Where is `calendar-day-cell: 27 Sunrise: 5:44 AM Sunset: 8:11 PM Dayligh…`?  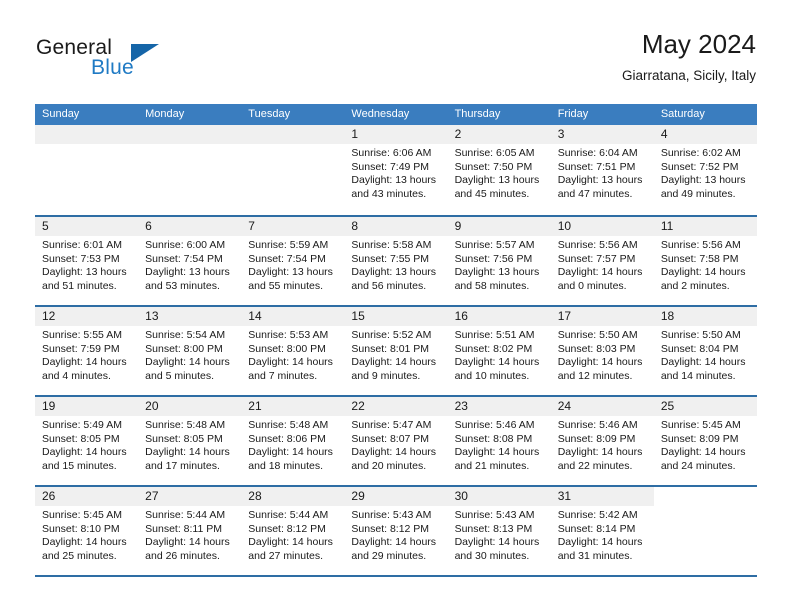
calendar-day-cell: 27 Sunrise: 5:44 AM Sunset: 8:11 PM Dayligh… is located at coordinates (190, 531).